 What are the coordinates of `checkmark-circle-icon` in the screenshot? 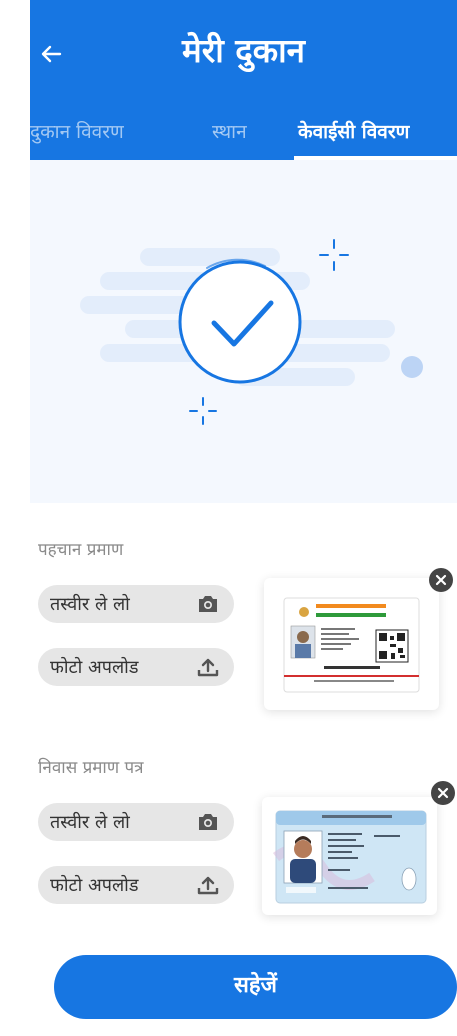 It's located at (240, 321).